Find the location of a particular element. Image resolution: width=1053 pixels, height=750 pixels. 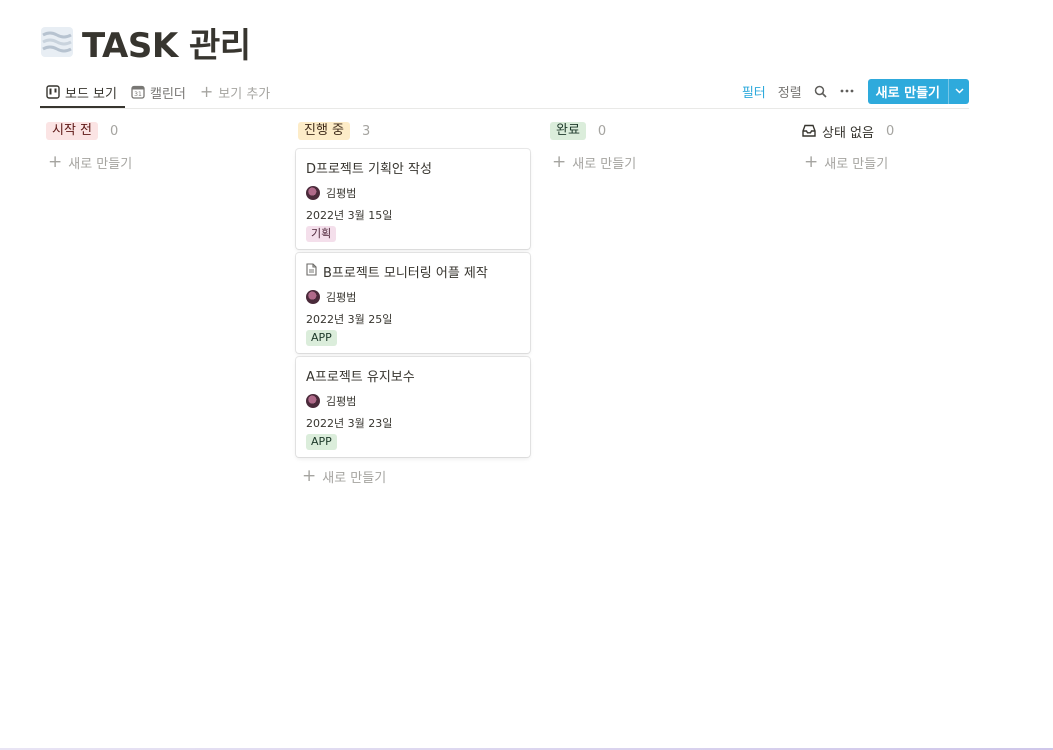

new-button-group: 새로 만들기 is located at coordinates (918, 91).